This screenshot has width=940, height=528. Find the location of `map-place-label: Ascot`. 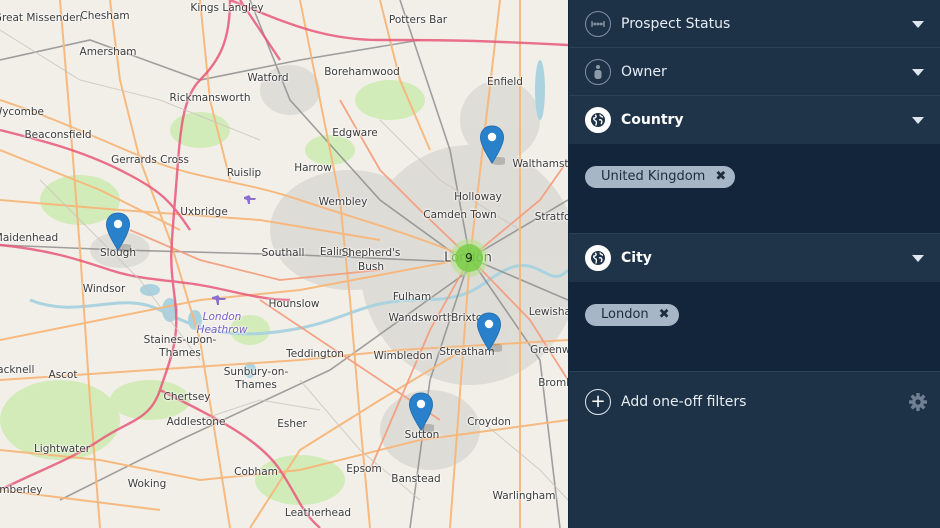

map-place-label: Ascot is located at coordinates (63, 374).